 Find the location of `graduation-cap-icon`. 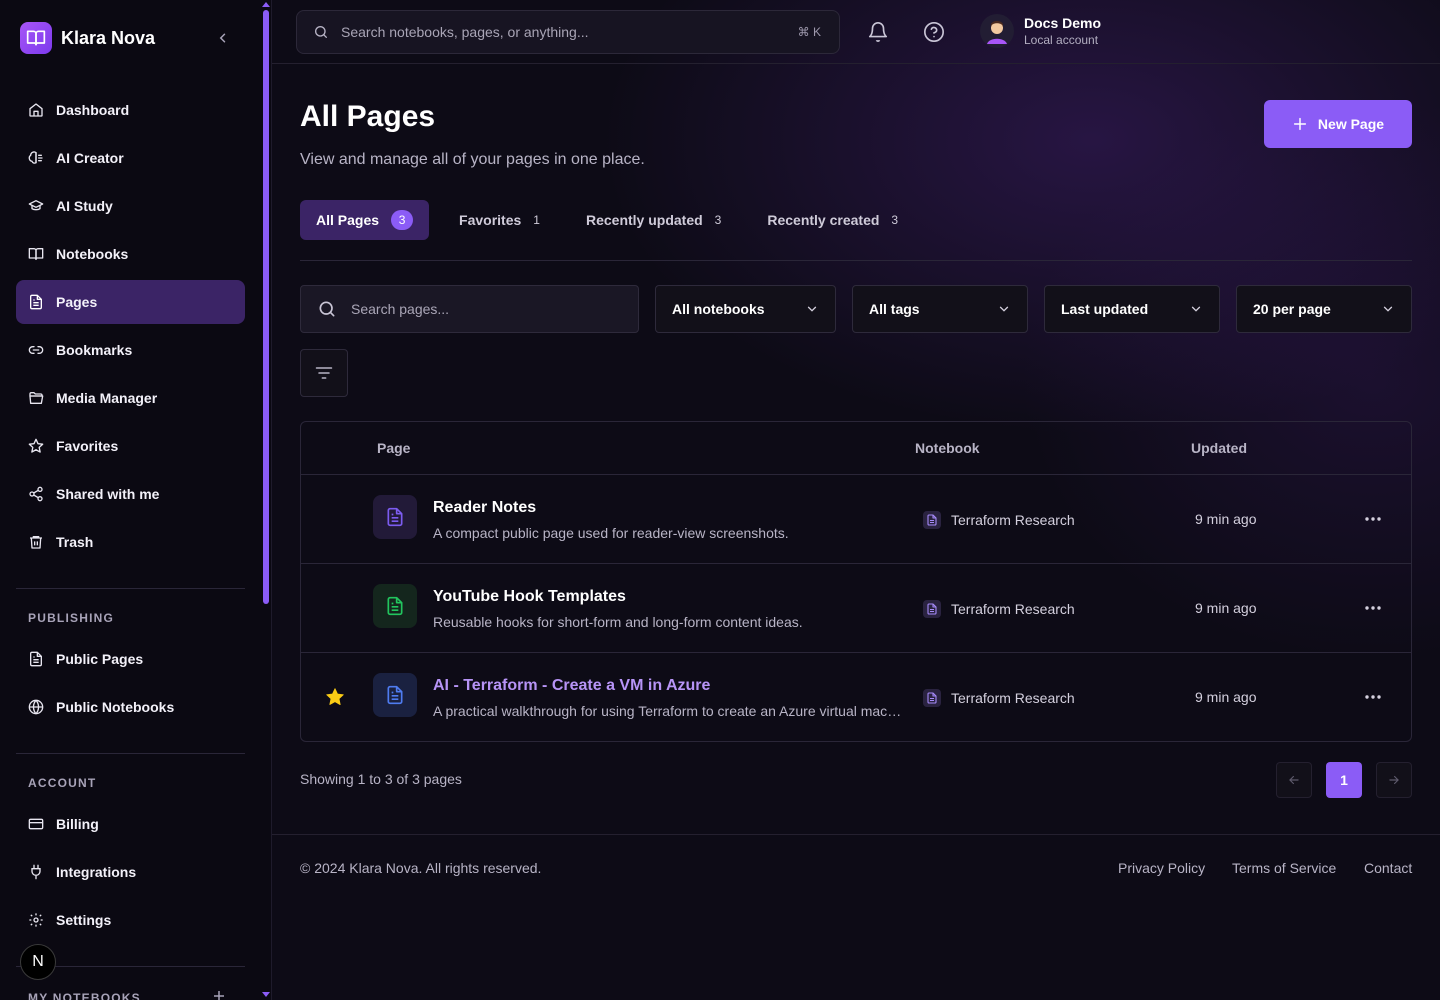

graduation-cap-icon is located at coordinates (36, 206).